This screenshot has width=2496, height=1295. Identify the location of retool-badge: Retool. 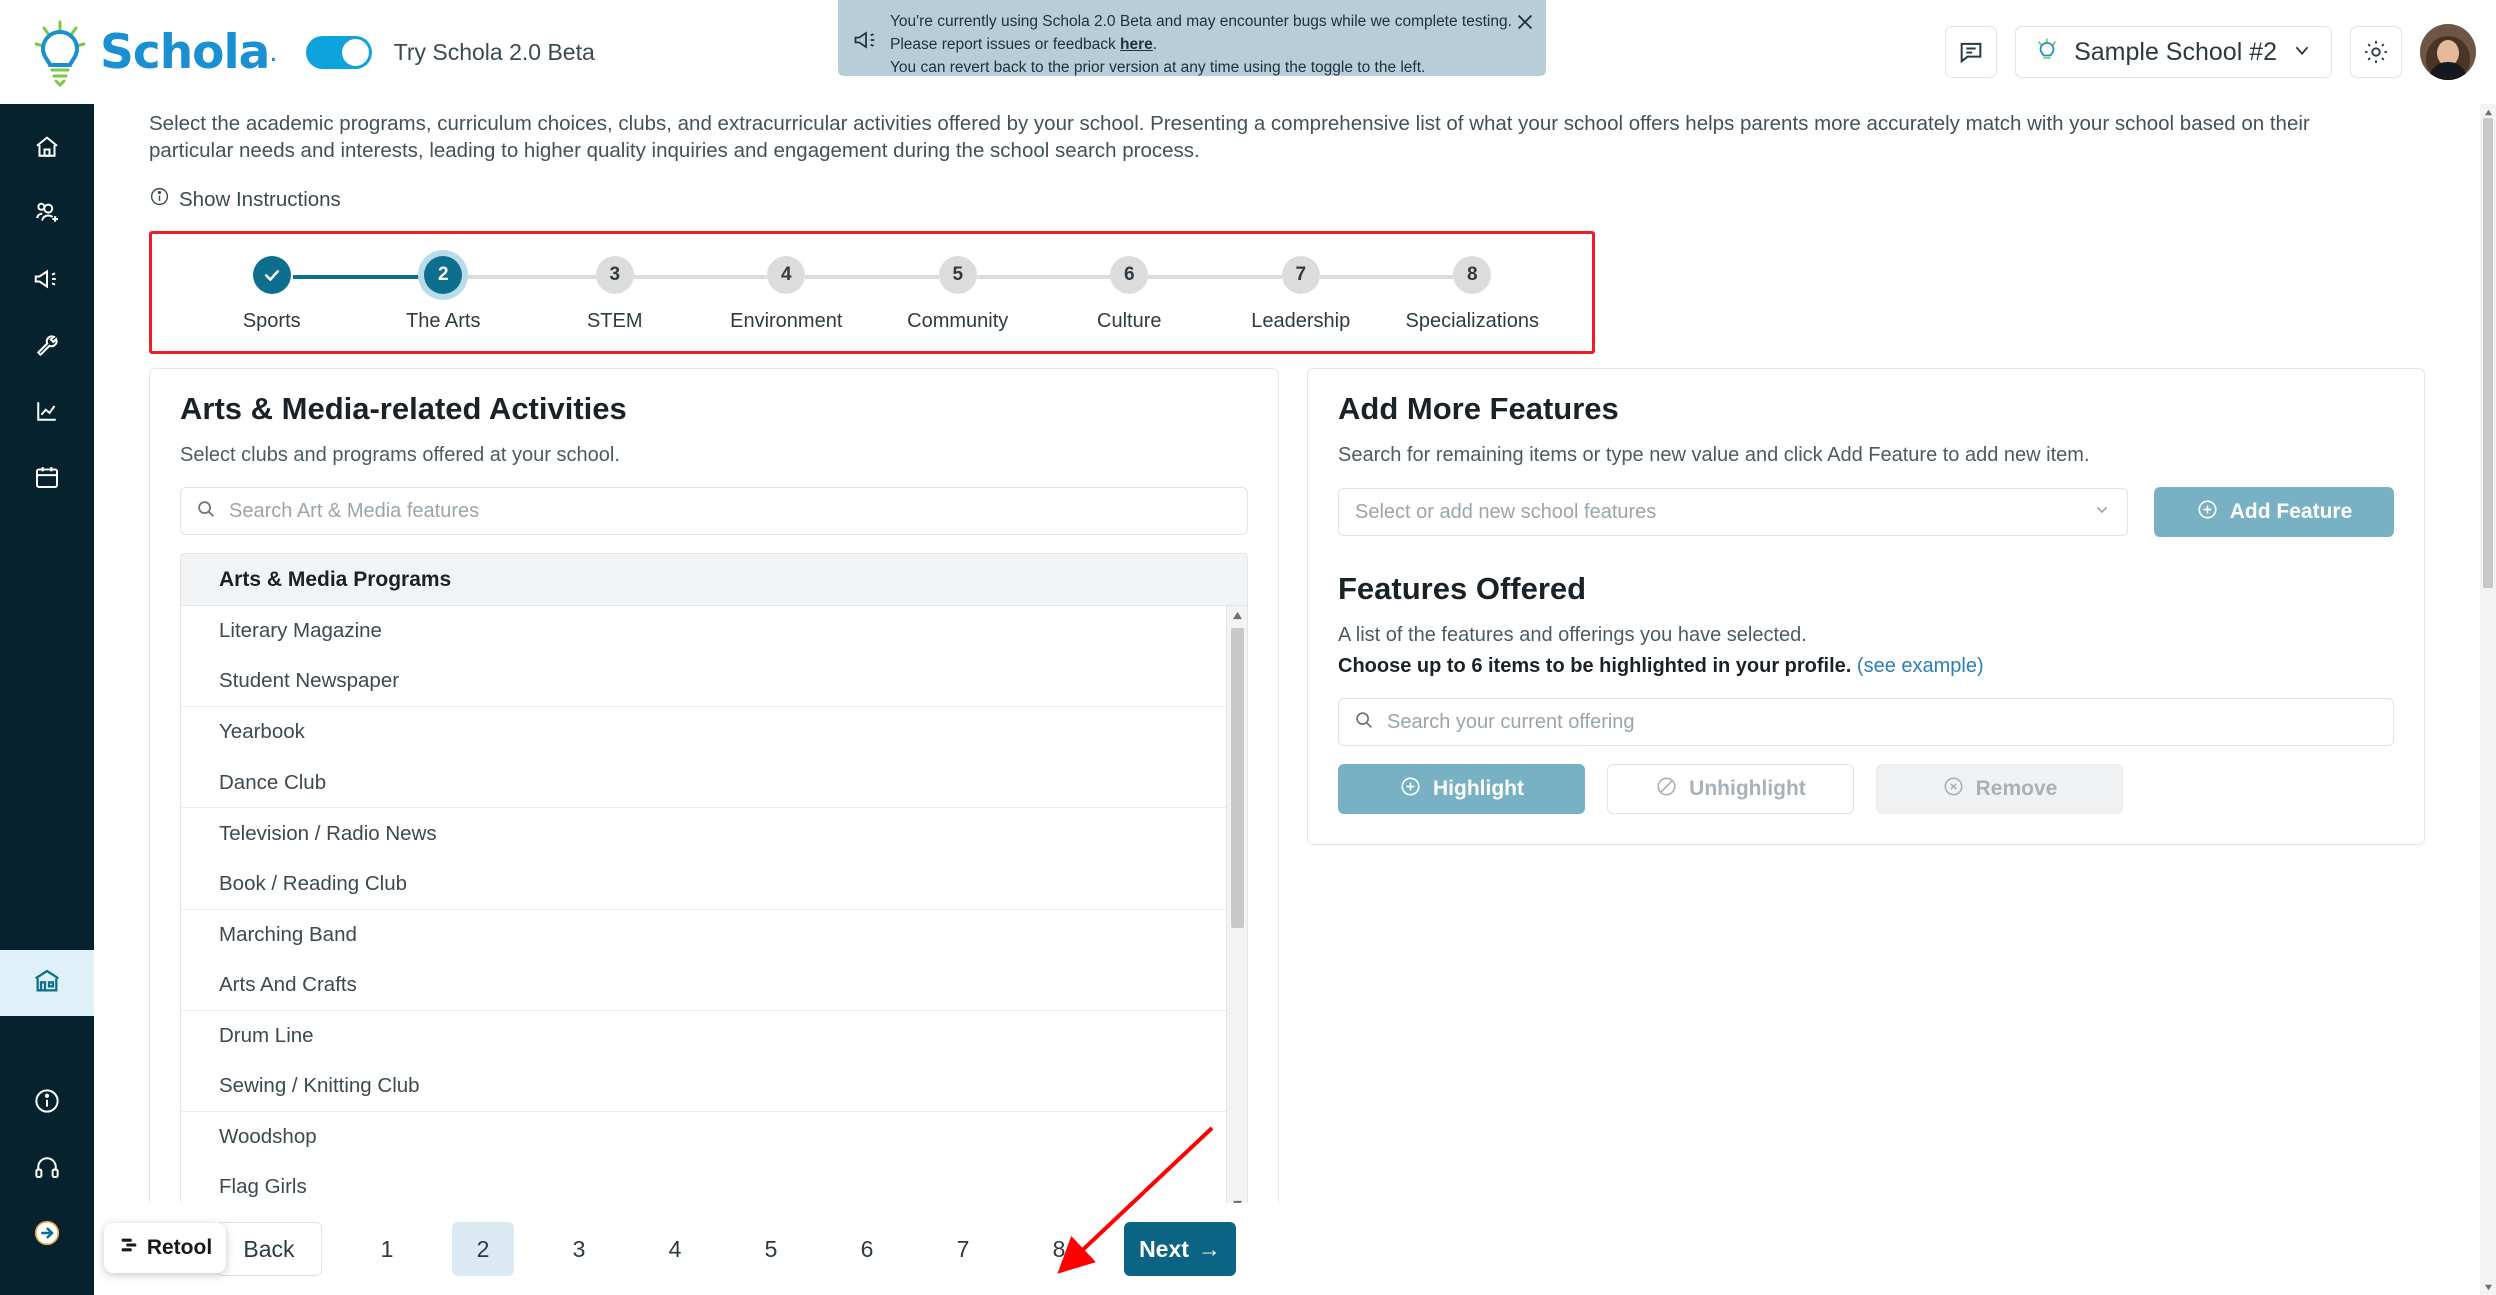
(165, 1248).